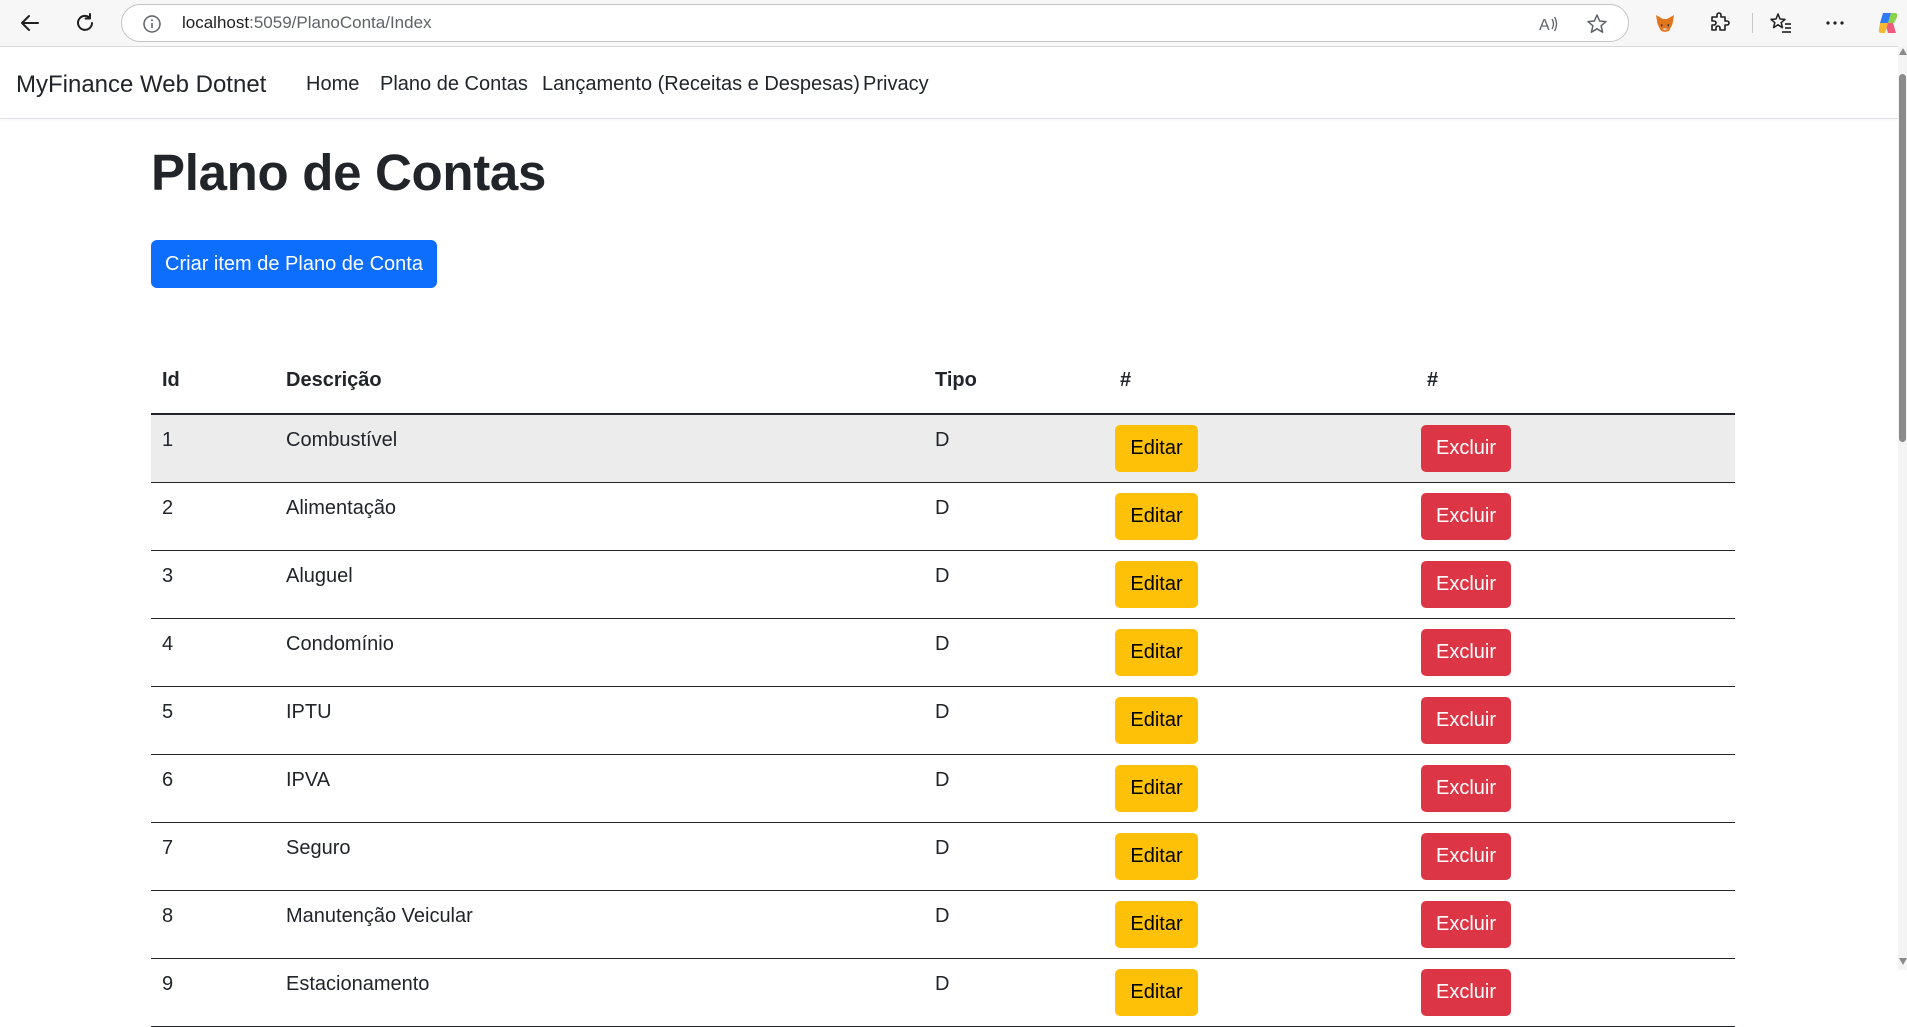 Image resolution: width=1907 pixels, height=1027 pixels. What do you see at coordinates (30, 23) in the screenshot?
I see `back-arrow-icon` at bounding box center [30, 23].